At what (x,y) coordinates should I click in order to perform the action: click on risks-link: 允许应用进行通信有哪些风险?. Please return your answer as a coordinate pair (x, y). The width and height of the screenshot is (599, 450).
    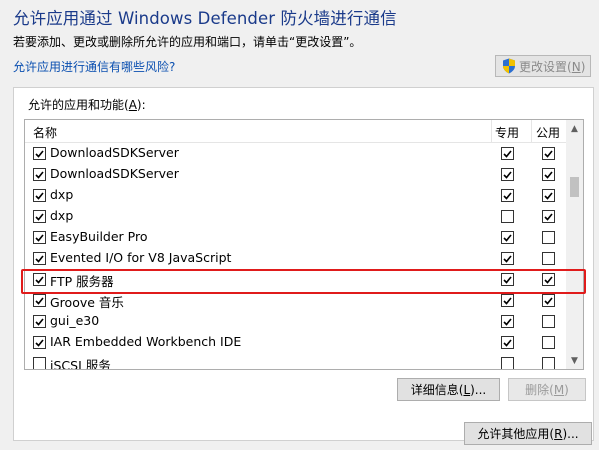
    Looking at the image, I should click on (94, 66).